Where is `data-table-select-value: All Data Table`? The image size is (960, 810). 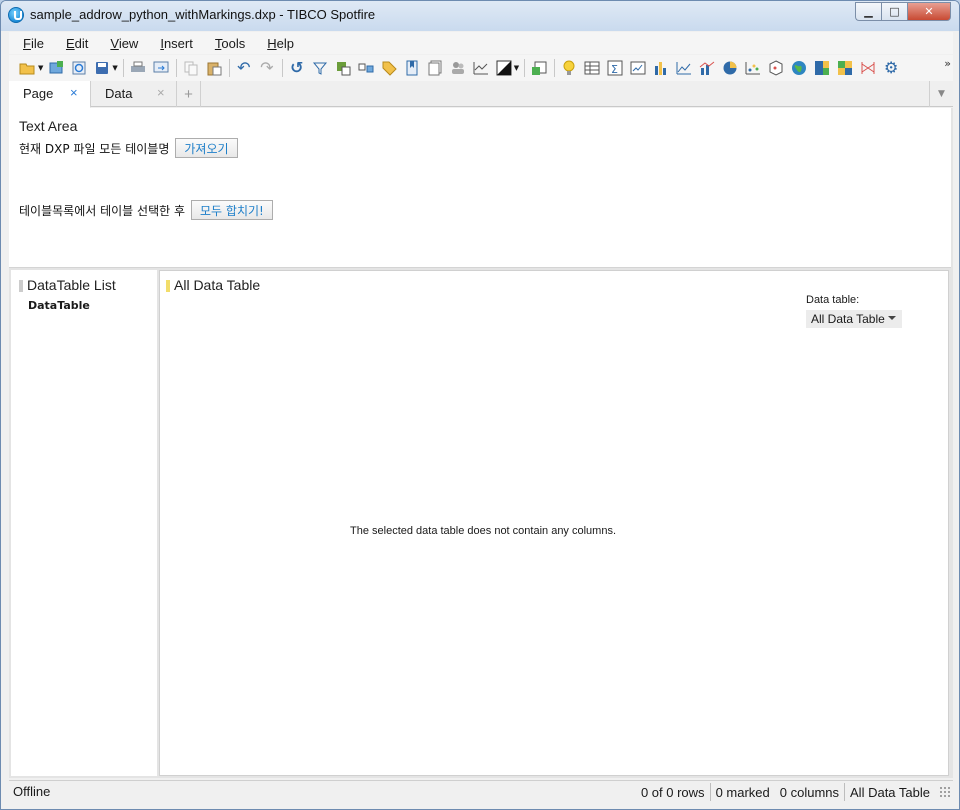
data-table-select-value: All Data Table is located at coordinates (848, 319).